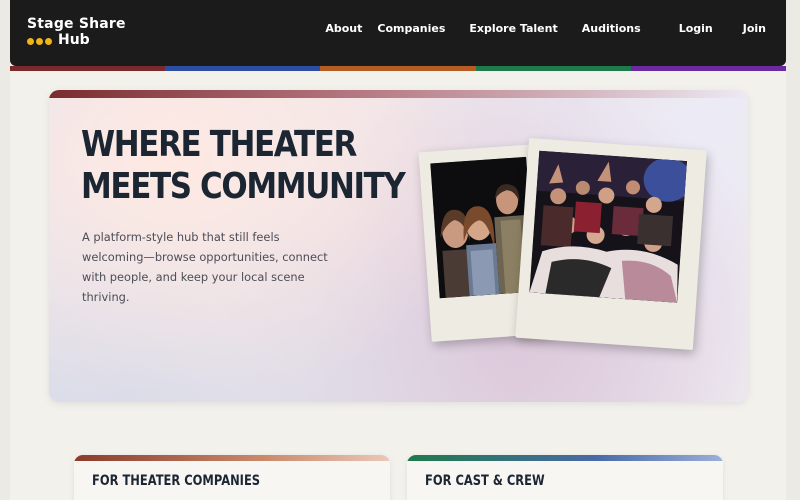  I want to click on nav-about-link: About, so click(343, 28).